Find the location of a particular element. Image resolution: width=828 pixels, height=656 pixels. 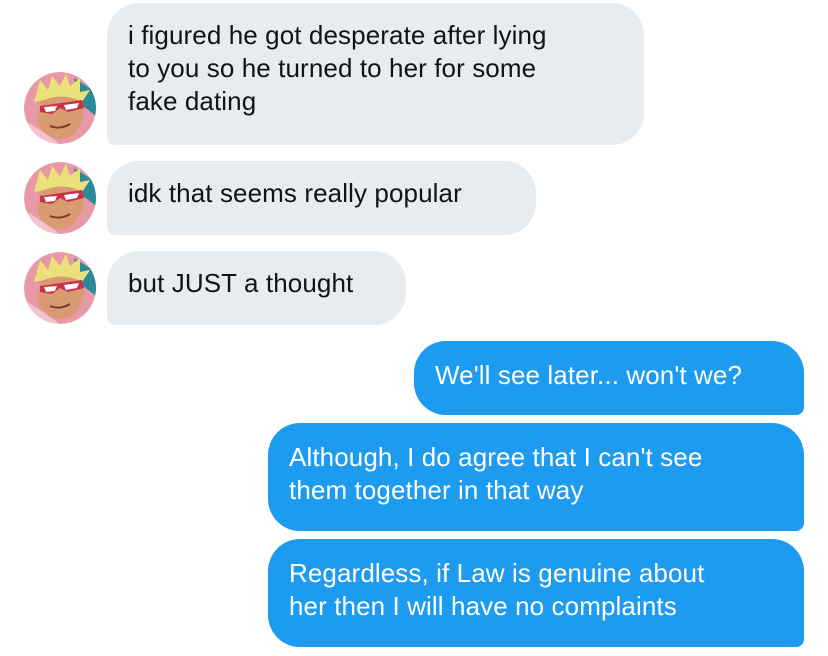

message-bubble: but JUST a thought is located at coordinates (256, 288).